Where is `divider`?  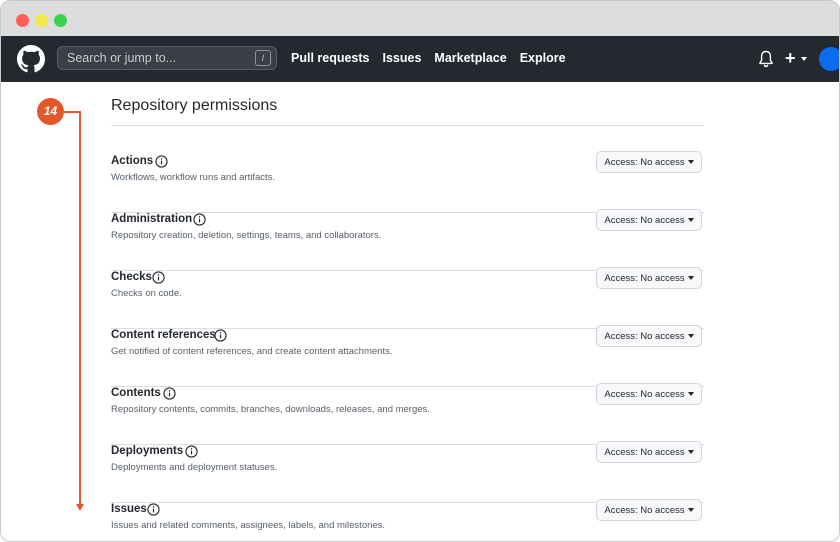
divider is located at coordinates (407, 125).